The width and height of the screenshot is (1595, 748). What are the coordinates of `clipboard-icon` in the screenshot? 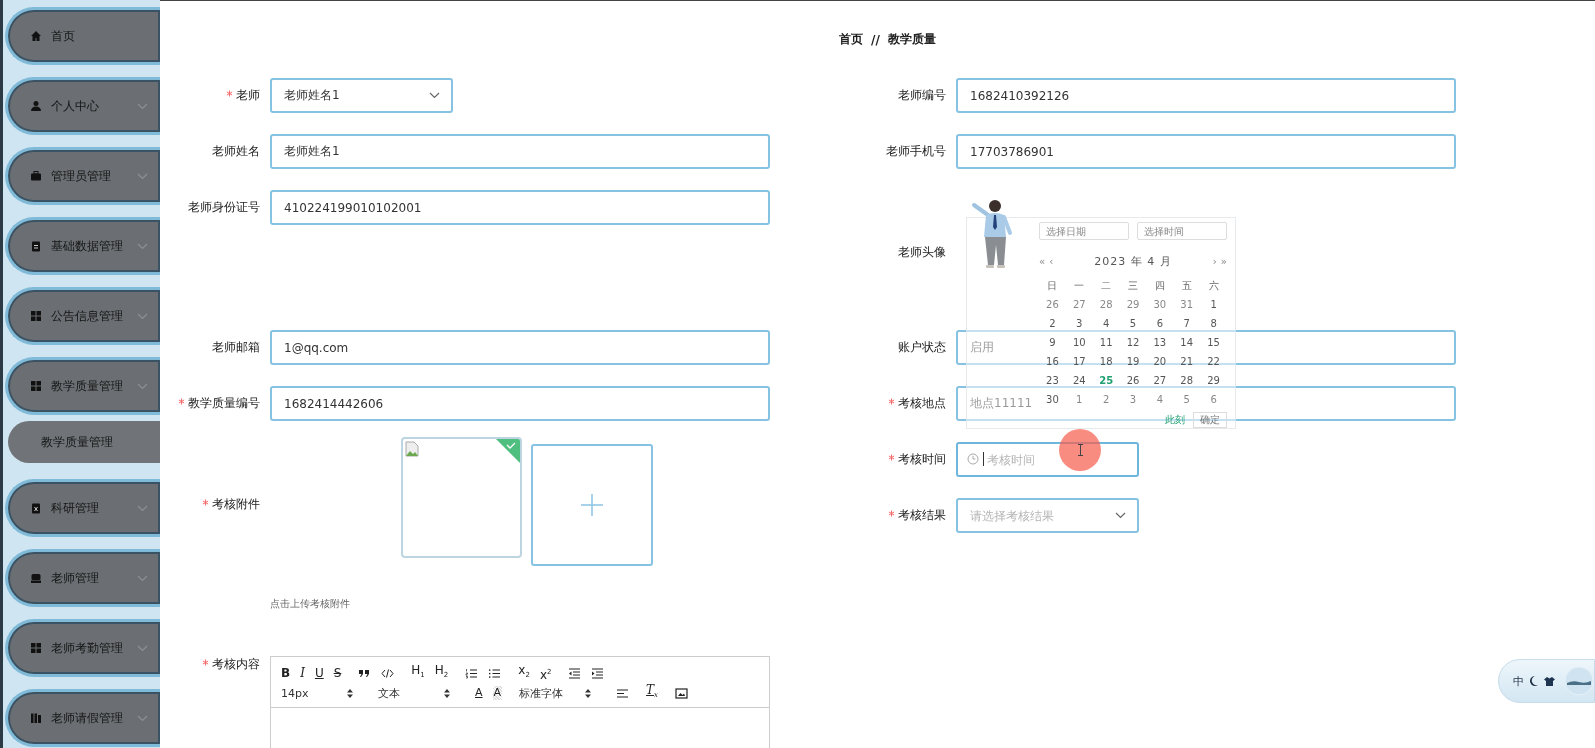 It's located at (36, 508).